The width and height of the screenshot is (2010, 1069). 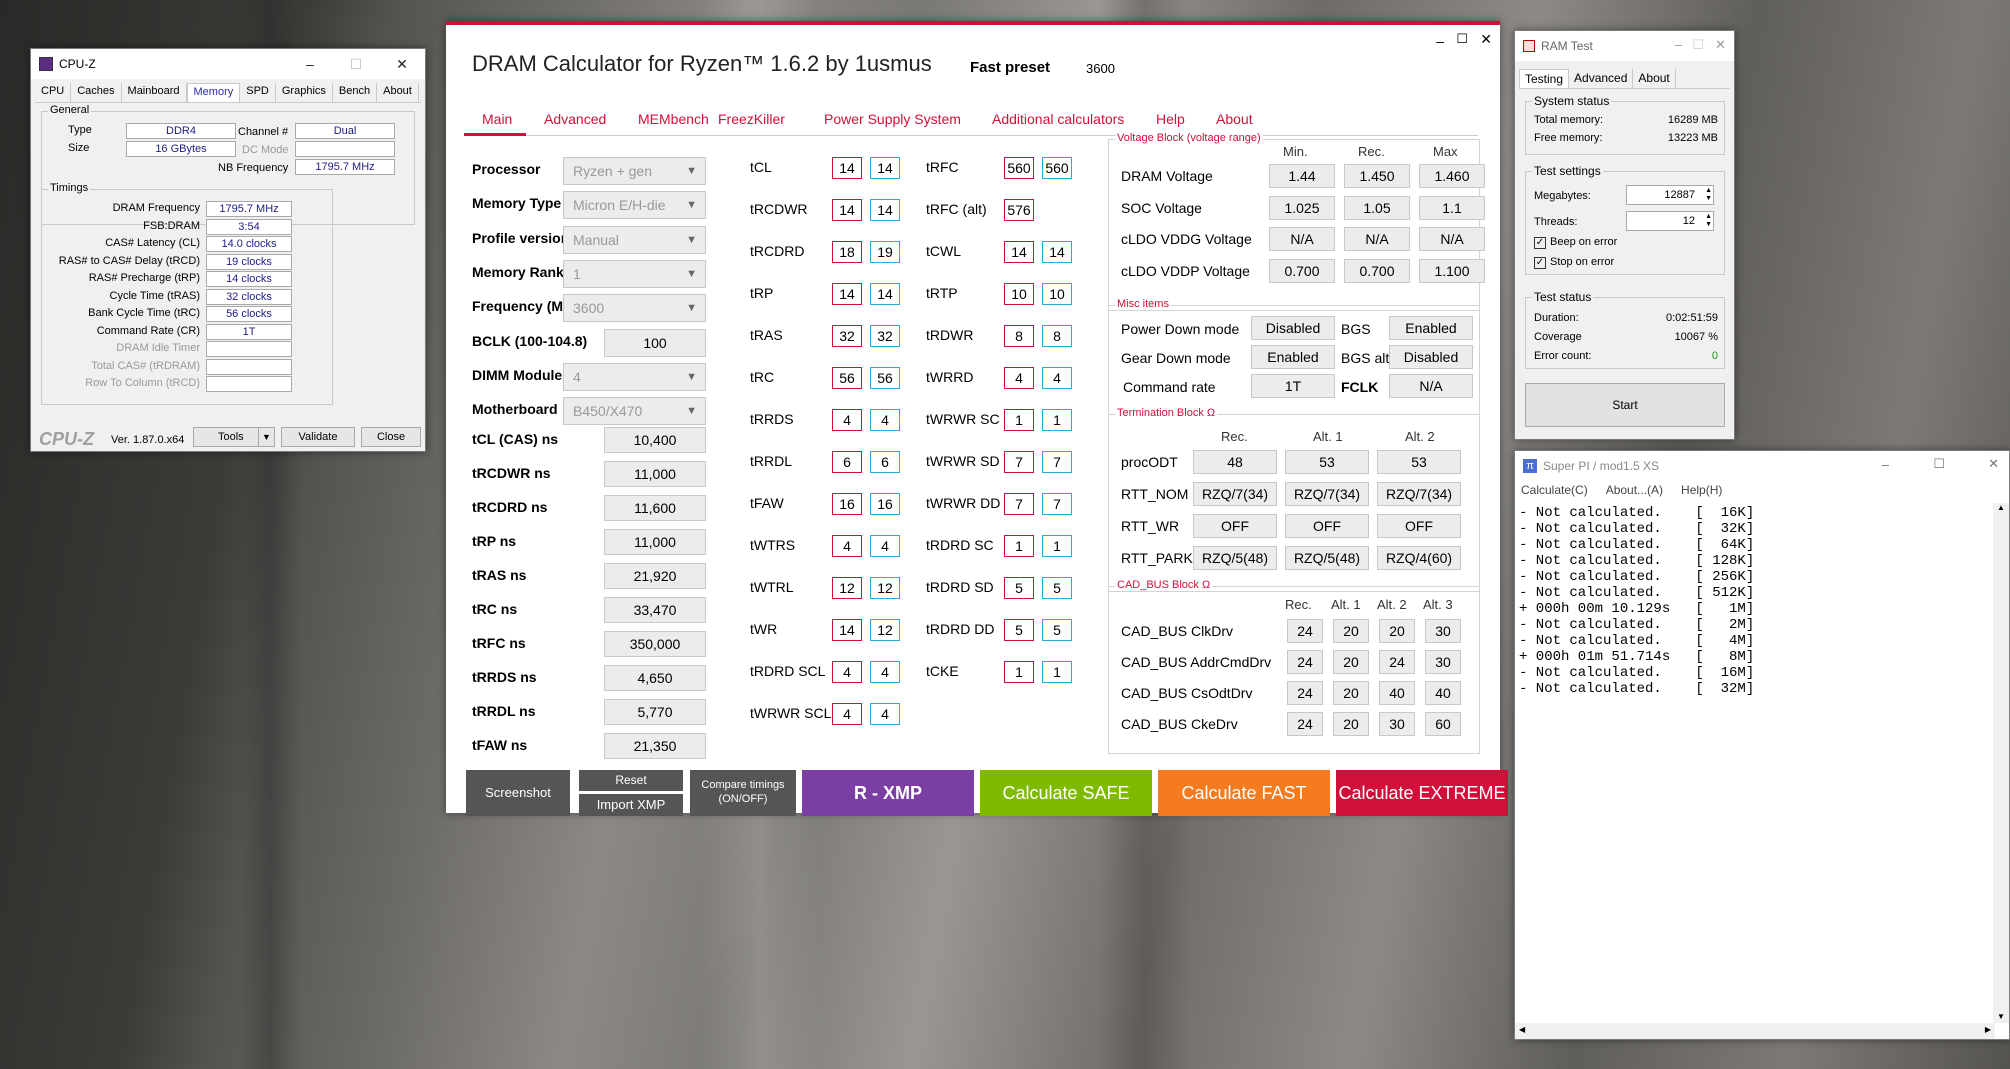 What do you see at coordinates (634, 273) in the screenshot?
I see `param-select: 1 ▼` at bounding box center [634, 273].